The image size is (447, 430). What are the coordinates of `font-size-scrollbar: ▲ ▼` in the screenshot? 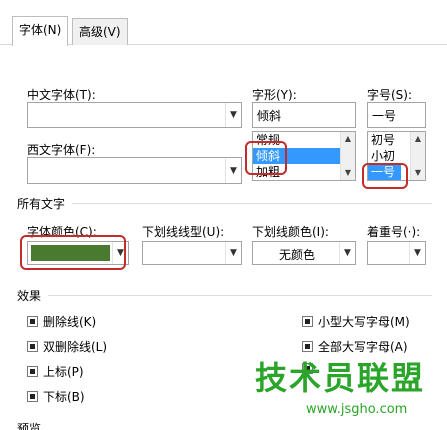 It's located at (417, 156).